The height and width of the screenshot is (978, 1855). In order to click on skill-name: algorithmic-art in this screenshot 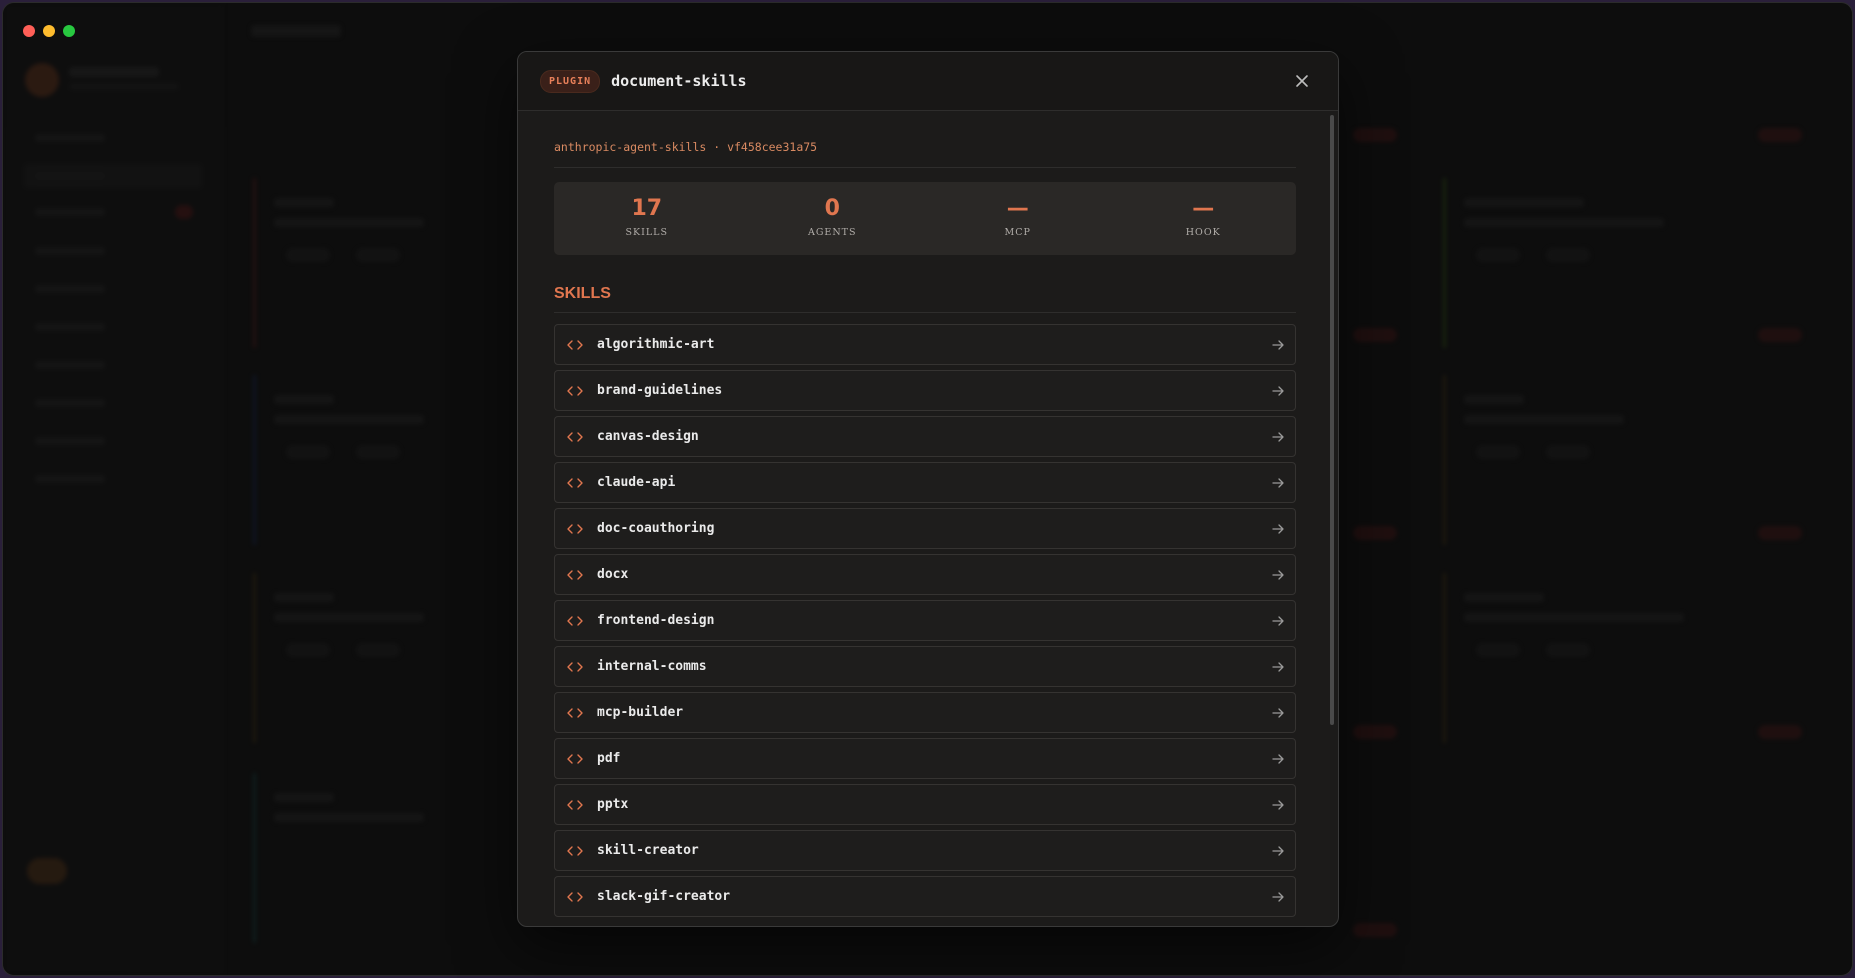, I will do `click(656, 344)`.